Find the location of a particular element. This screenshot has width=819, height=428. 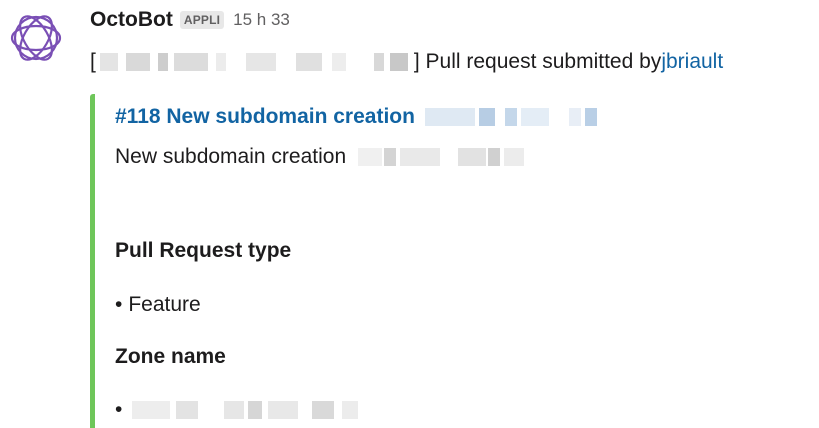

list-item-pr-type: • Feature is located at coordinates (158, 305).